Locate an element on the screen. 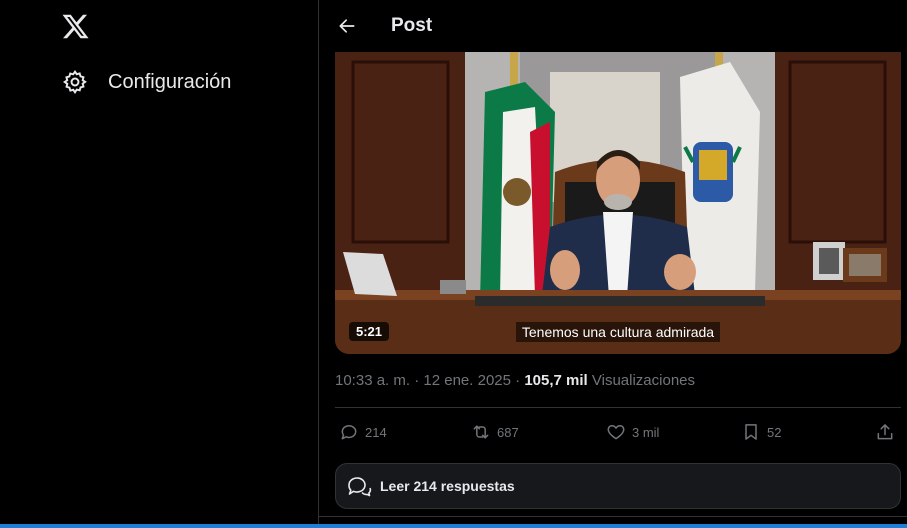  repost-button: 687 is located at coordinates (495, 432).